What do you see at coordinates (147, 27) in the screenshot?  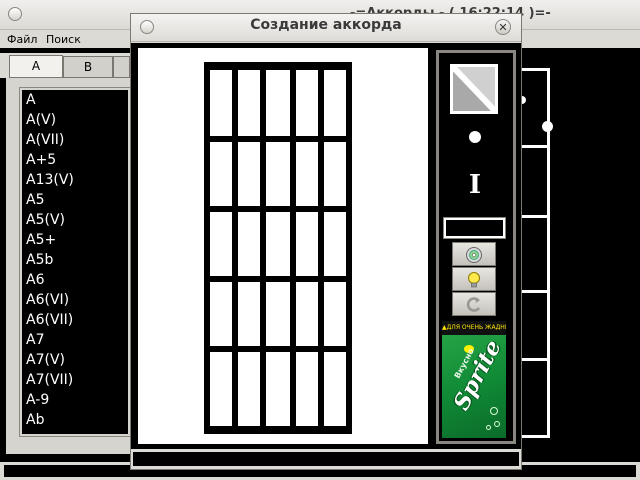 I see `dialog-menu-button` at bounding box center [147, 27].